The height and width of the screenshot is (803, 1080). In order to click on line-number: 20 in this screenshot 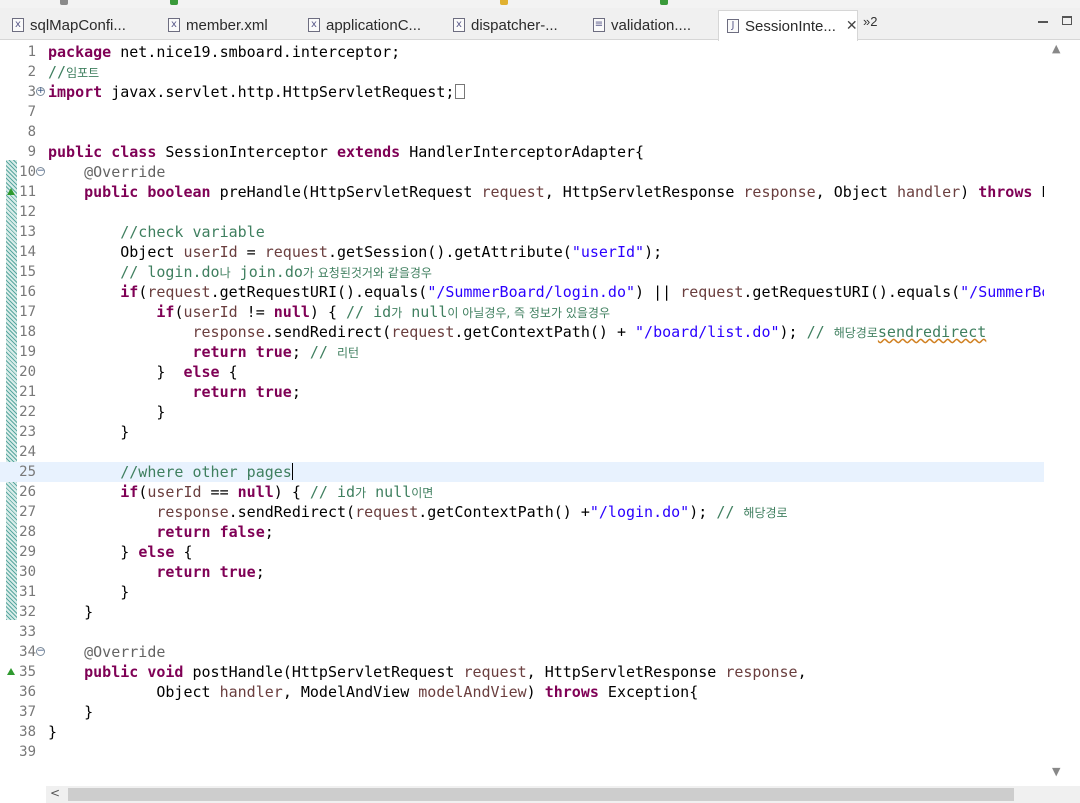, I will do `click(27, 372)`.